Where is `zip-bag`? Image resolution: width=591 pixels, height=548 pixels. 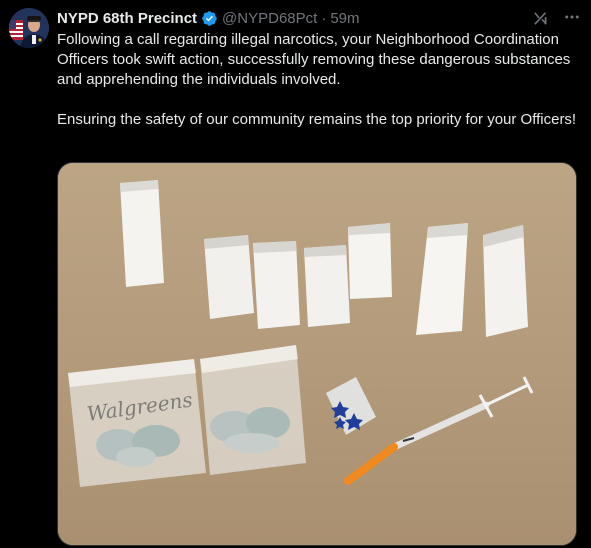
zip-bag is located at coordinates (253, 410).